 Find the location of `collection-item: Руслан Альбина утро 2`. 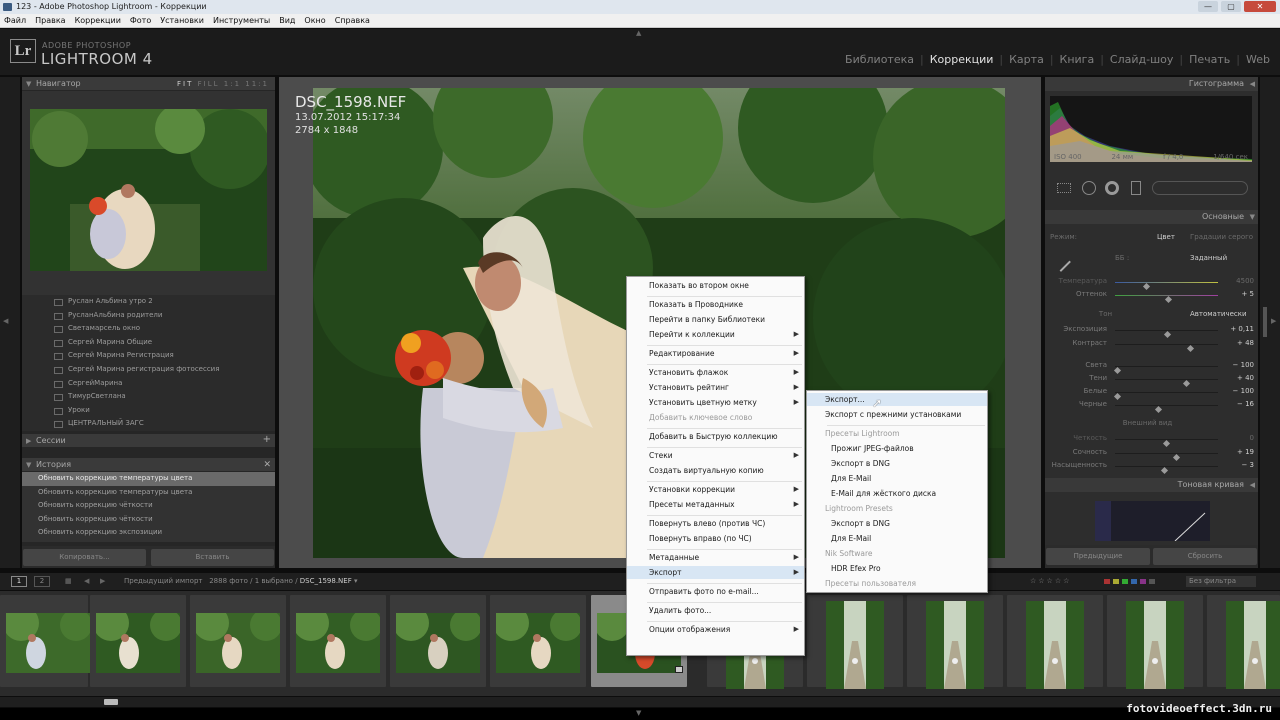

collection-item: Руслан Альбина утро 2 is located at coordinates (148, 302).